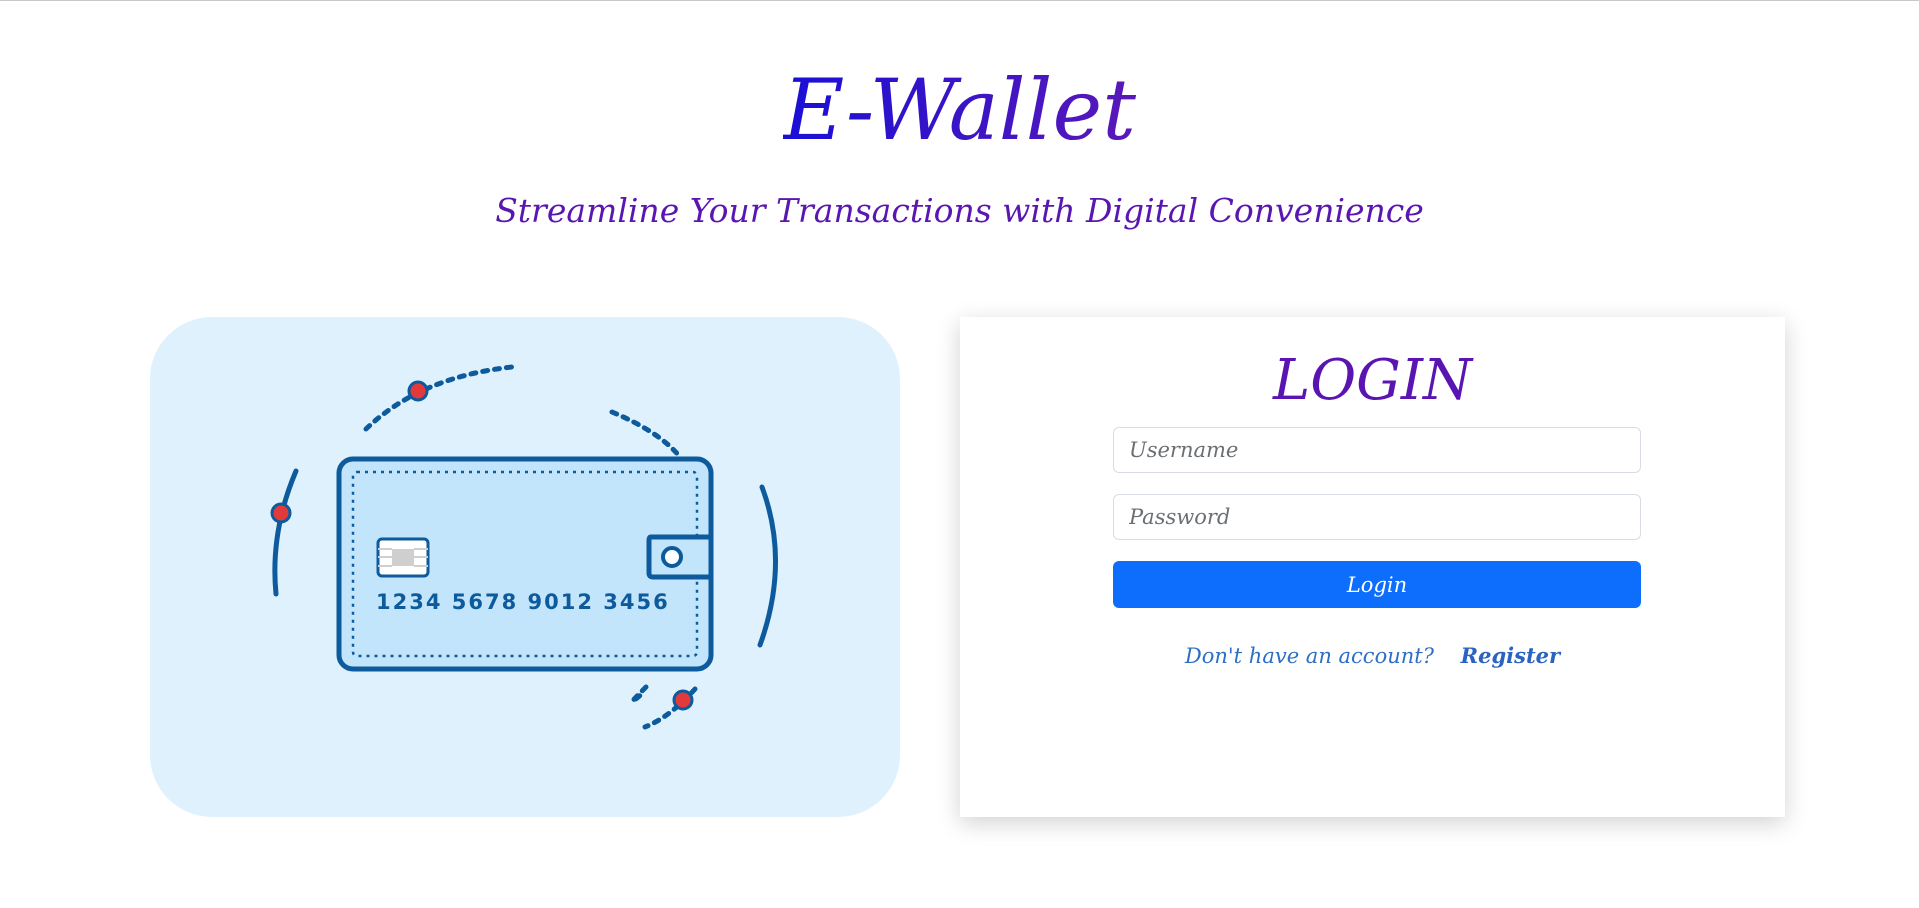  Describe the element at coordinates (1510, 655) in the screenshot. I see `register-link: Register` at that location.